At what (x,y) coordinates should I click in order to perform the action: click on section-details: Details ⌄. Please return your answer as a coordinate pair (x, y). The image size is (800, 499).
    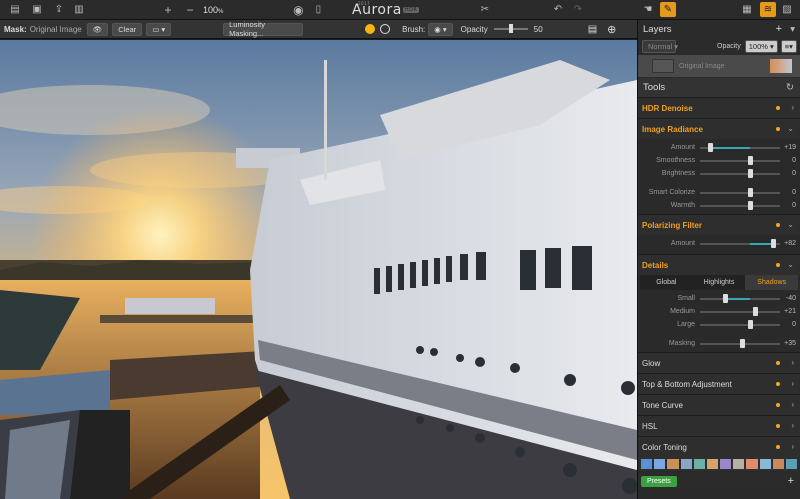
    Looking at the image, I should click on (719, 264).